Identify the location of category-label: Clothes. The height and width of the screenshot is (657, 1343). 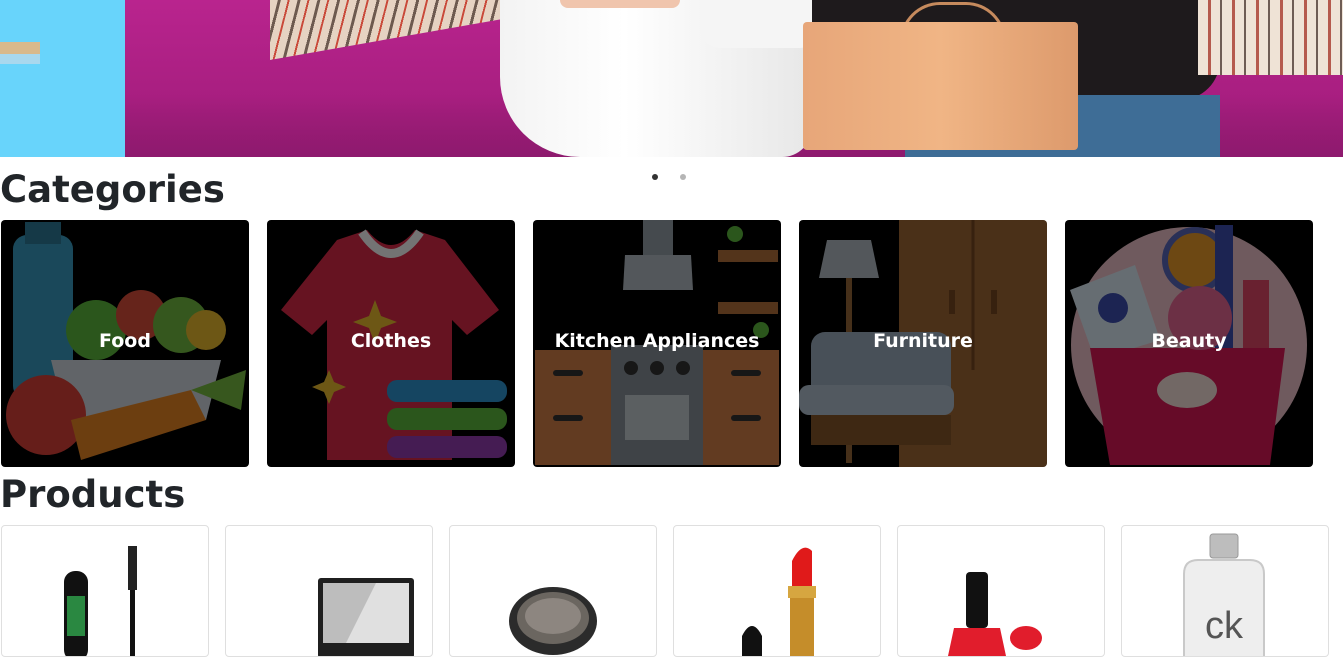
(391, 341).